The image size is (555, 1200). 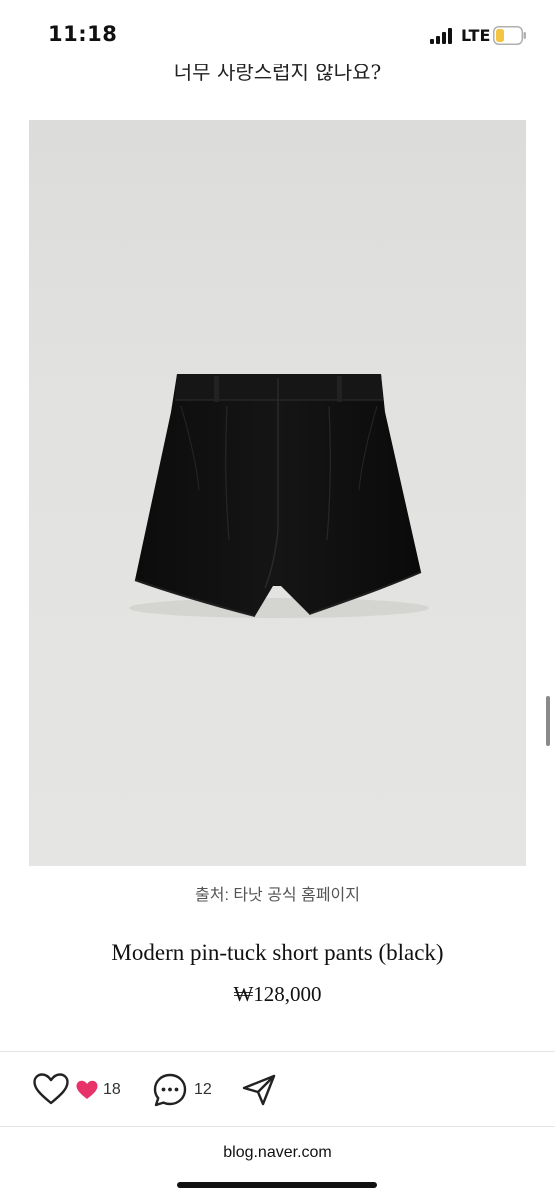 I want to click on speech-bubble-icon, so click(x=170, y=1090).